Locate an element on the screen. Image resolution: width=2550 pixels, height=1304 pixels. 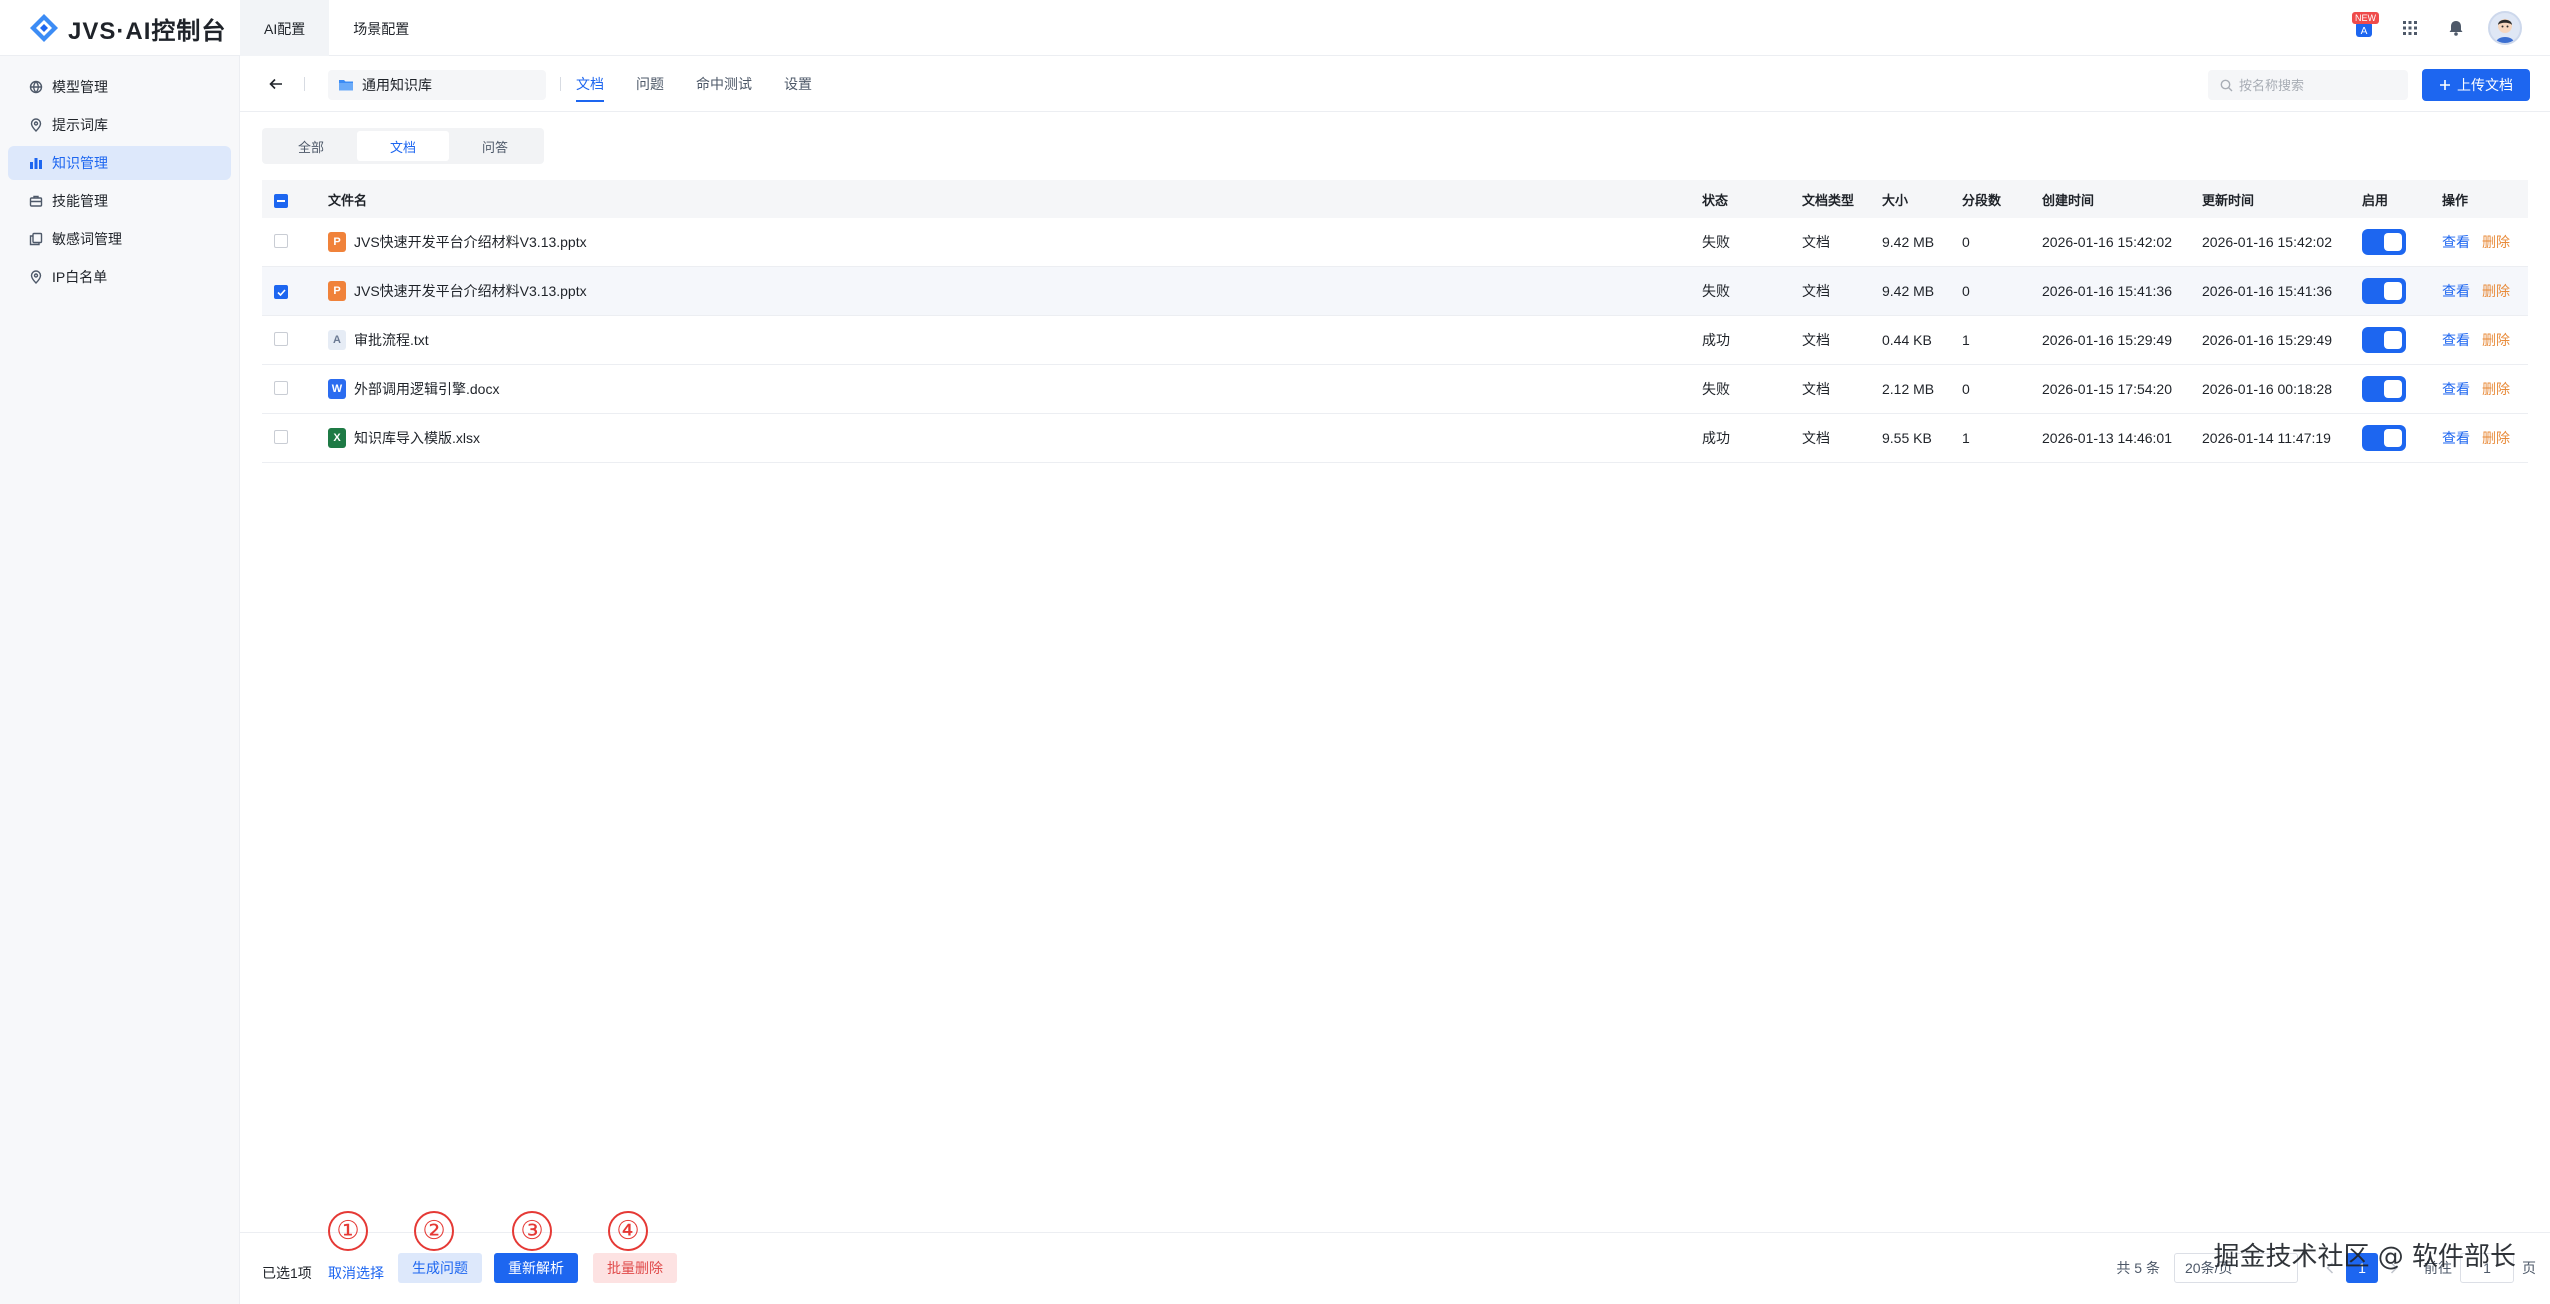
tab-scene-config: 场景配置 is located at coordinates (381, 28).